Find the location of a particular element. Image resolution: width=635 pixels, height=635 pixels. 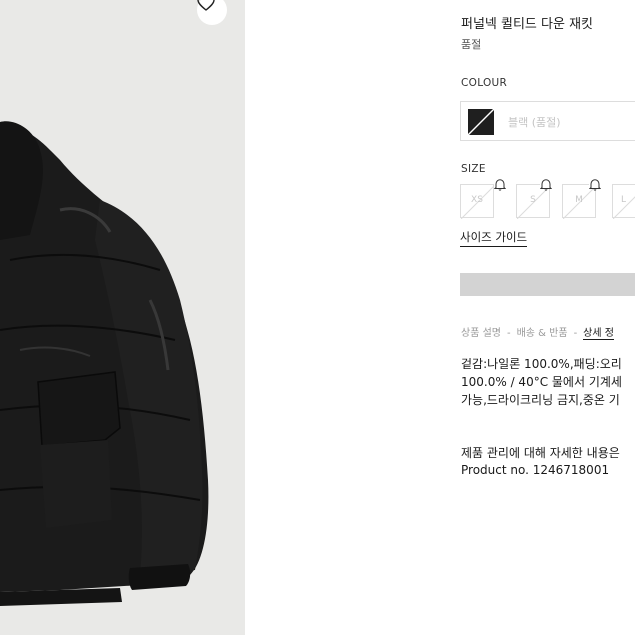

size-option-xs: XS is located at coordinates (477, 201).